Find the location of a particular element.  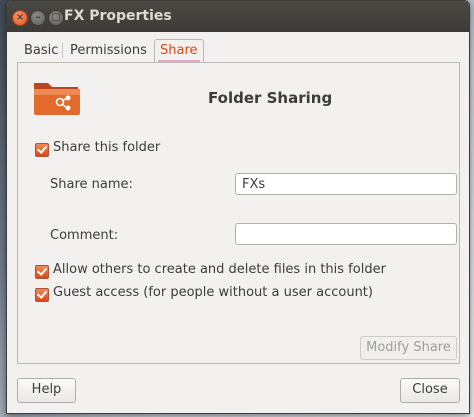

minimize-icon: – is located at coordinates (38, 17).